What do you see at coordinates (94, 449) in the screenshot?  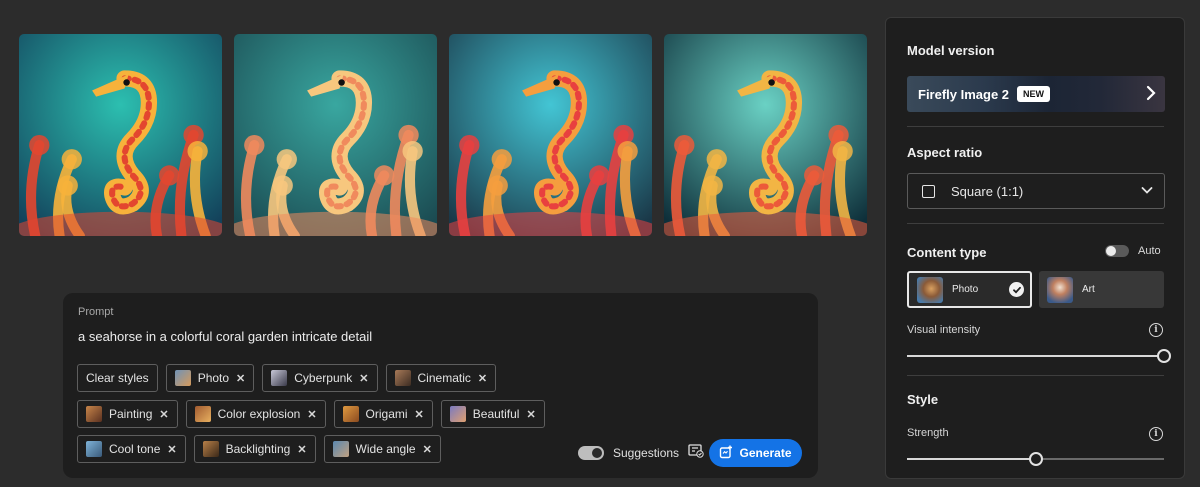 I see `cool-tone-style-thumbnail` at bounding box center [94, 449].